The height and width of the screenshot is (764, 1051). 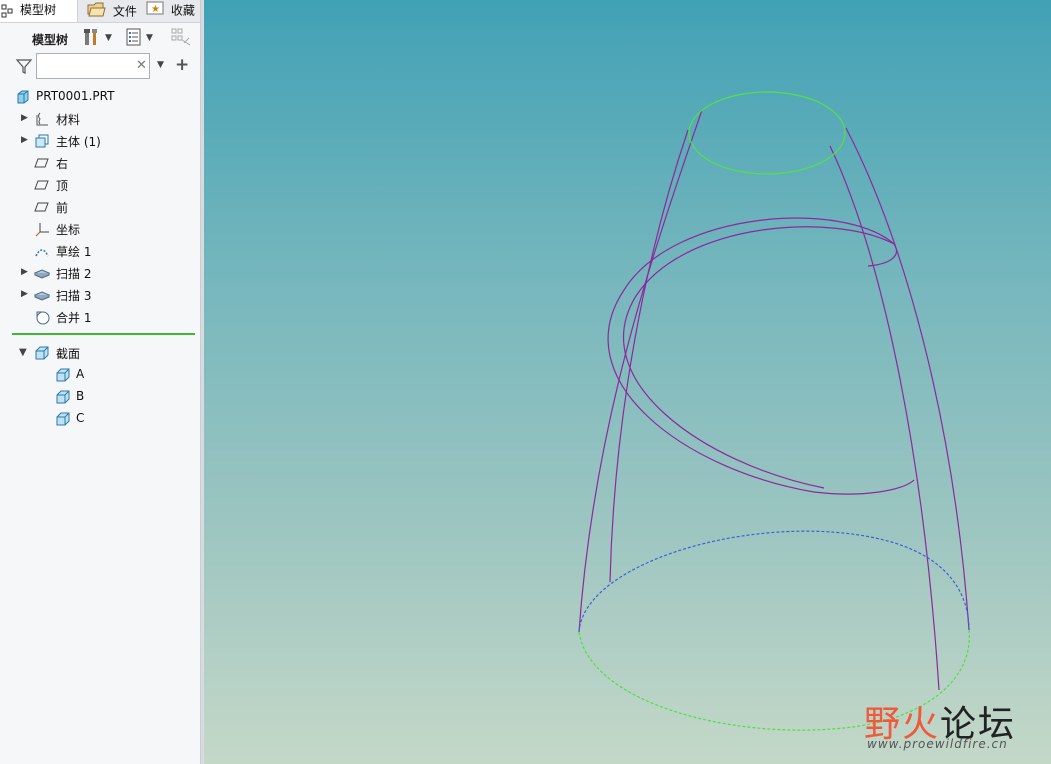 What do you see at coordinates (100, 251) in the screenshot?
I see `tree-item-sketch: 草绘 1` at bounding box center [100, 251].